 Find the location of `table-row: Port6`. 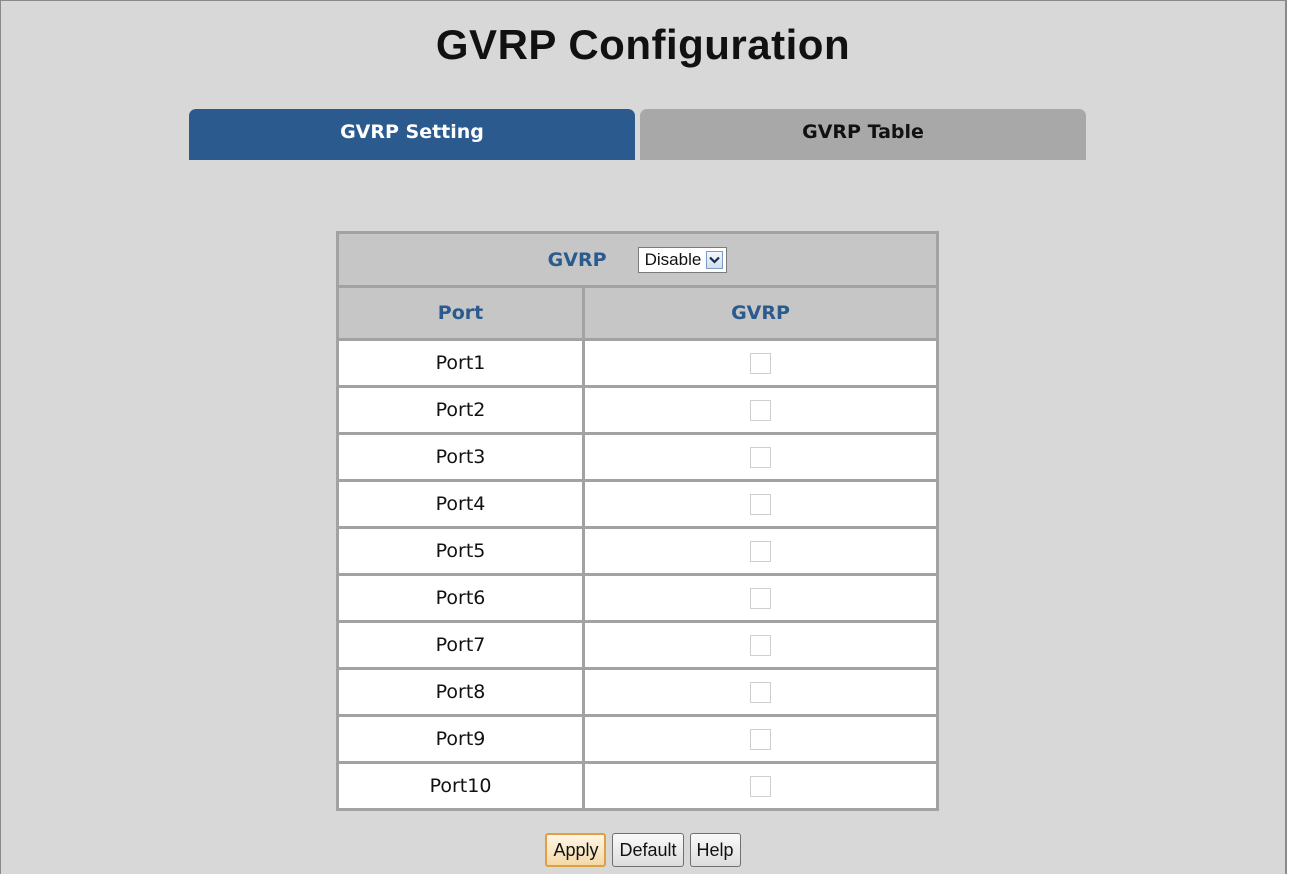

table-row: Port6 is located at coordinates (637, 598).